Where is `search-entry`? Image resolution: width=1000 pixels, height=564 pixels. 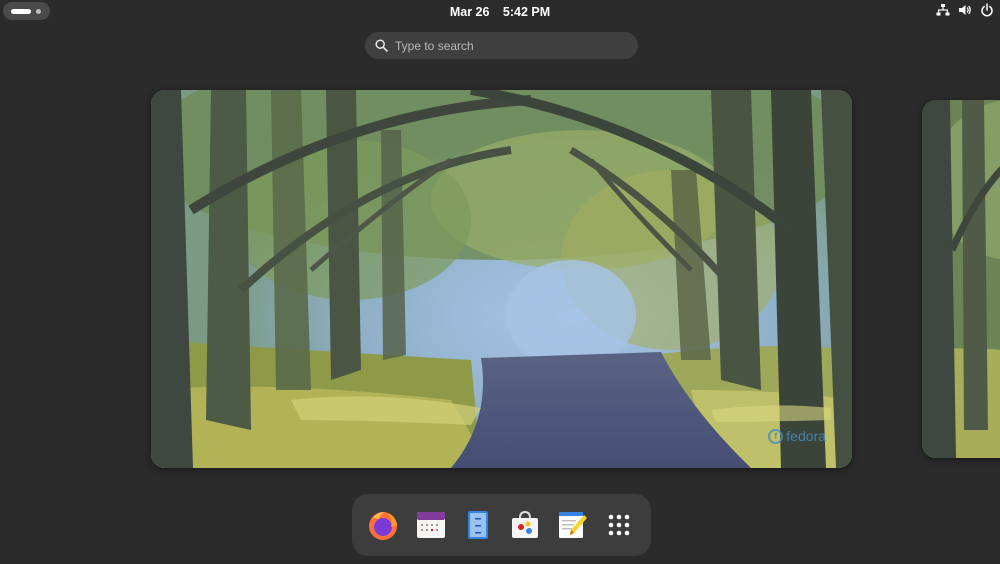 search-entry is located at coordinates (501, 45).